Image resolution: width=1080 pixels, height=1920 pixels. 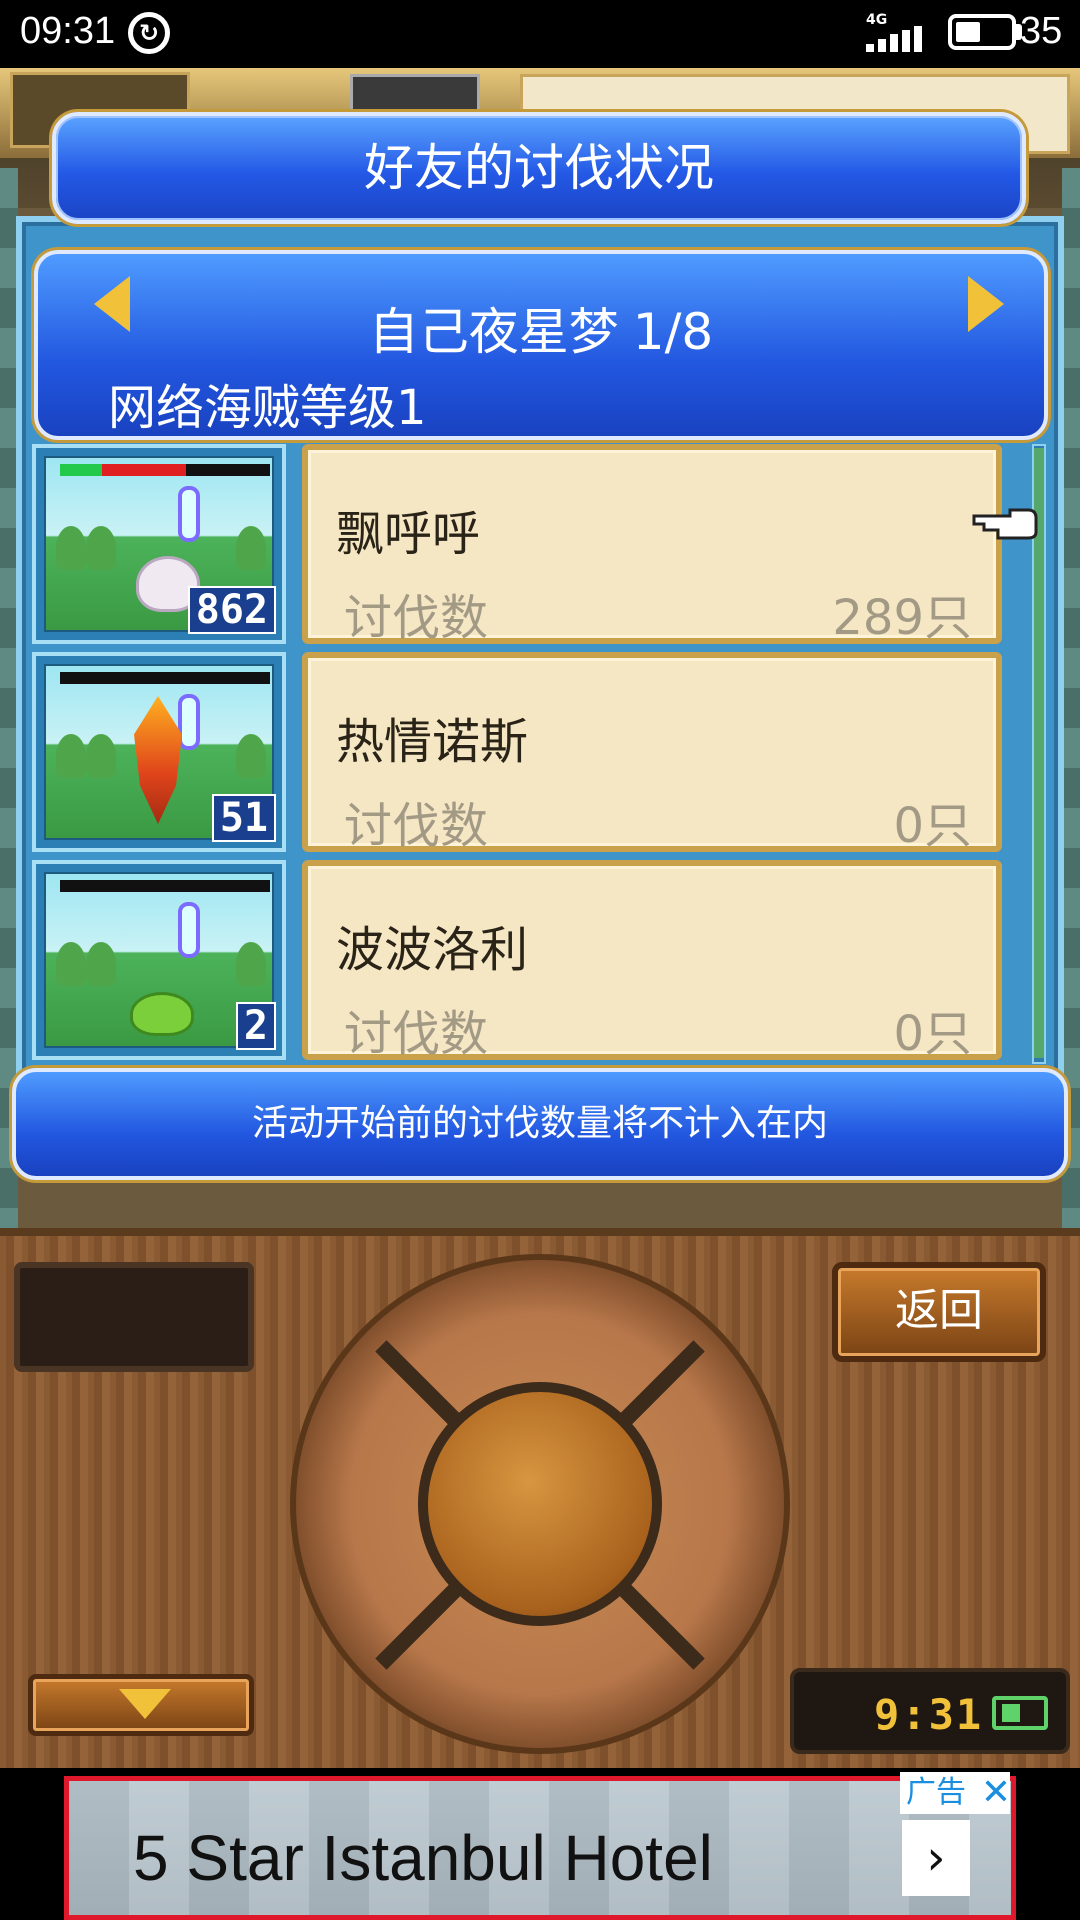 What do you see at coordinates (493, 332) in the screenshot?
I see `friend-name: 自己夜星梦` at bounding box center [493, 332].